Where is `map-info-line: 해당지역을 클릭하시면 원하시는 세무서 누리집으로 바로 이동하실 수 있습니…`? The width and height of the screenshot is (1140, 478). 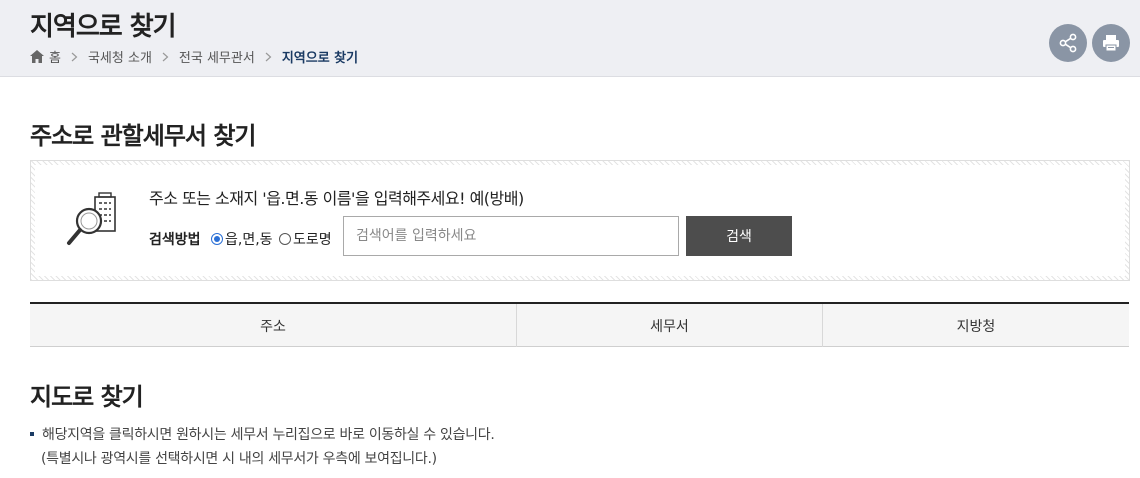 map-info-line: 해당지역을 클릭하시면 원하시는 세무서 누리집으로 바로 이동하실 수 있습니… is located at coordinates (262, 434).